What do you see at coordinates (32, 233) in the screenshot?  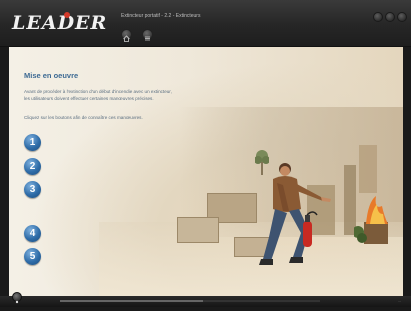 I see `step-4-button: 4` at bounding box center [32, 233].